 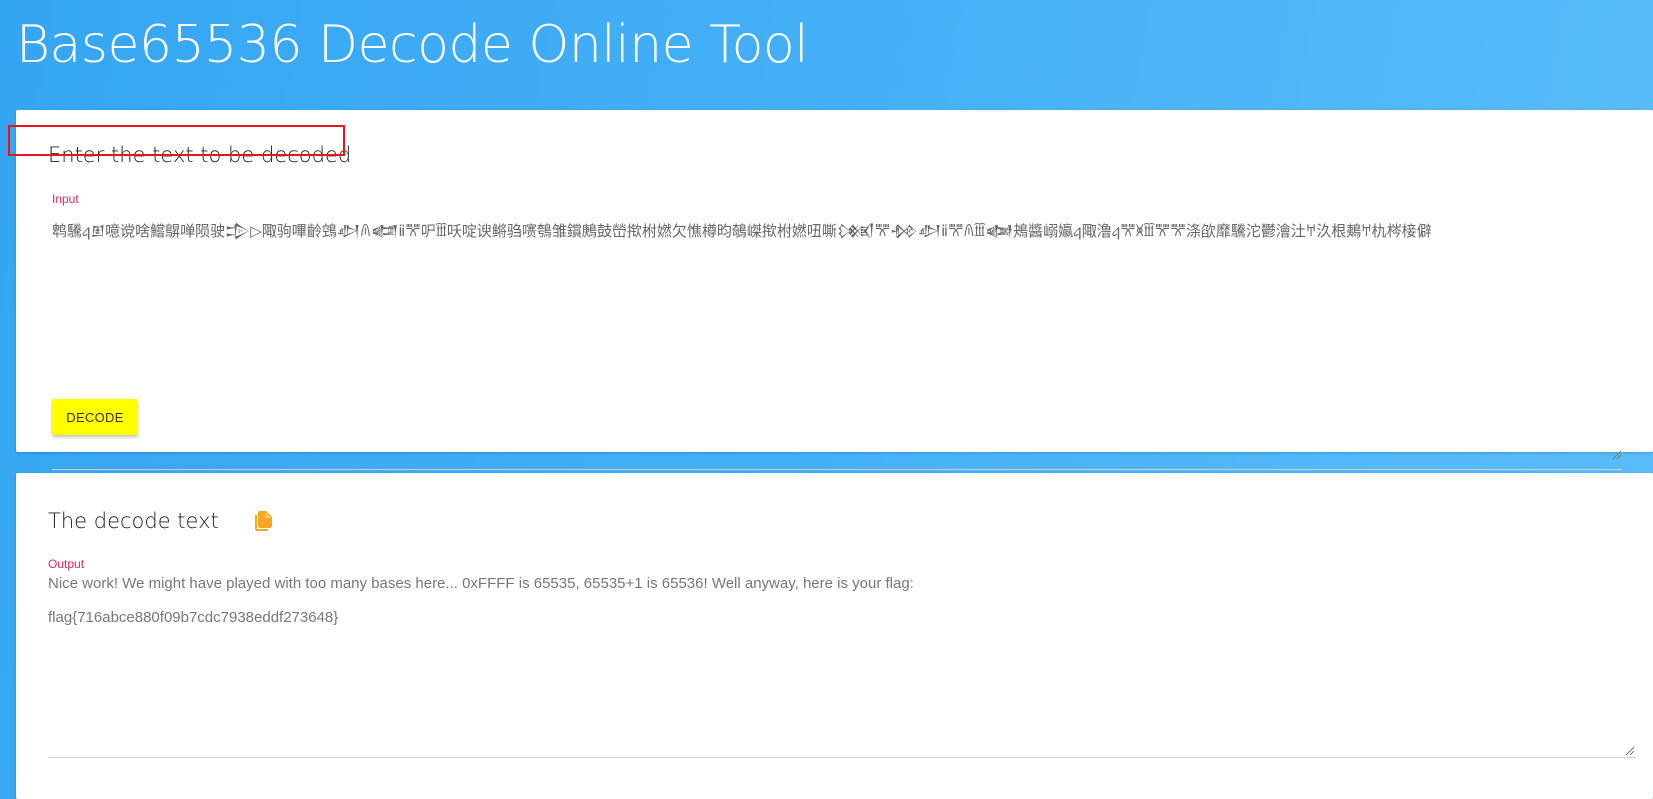 I want to click on page-title: Base65536 Decode Online Tool, so click(x=412, y=45).